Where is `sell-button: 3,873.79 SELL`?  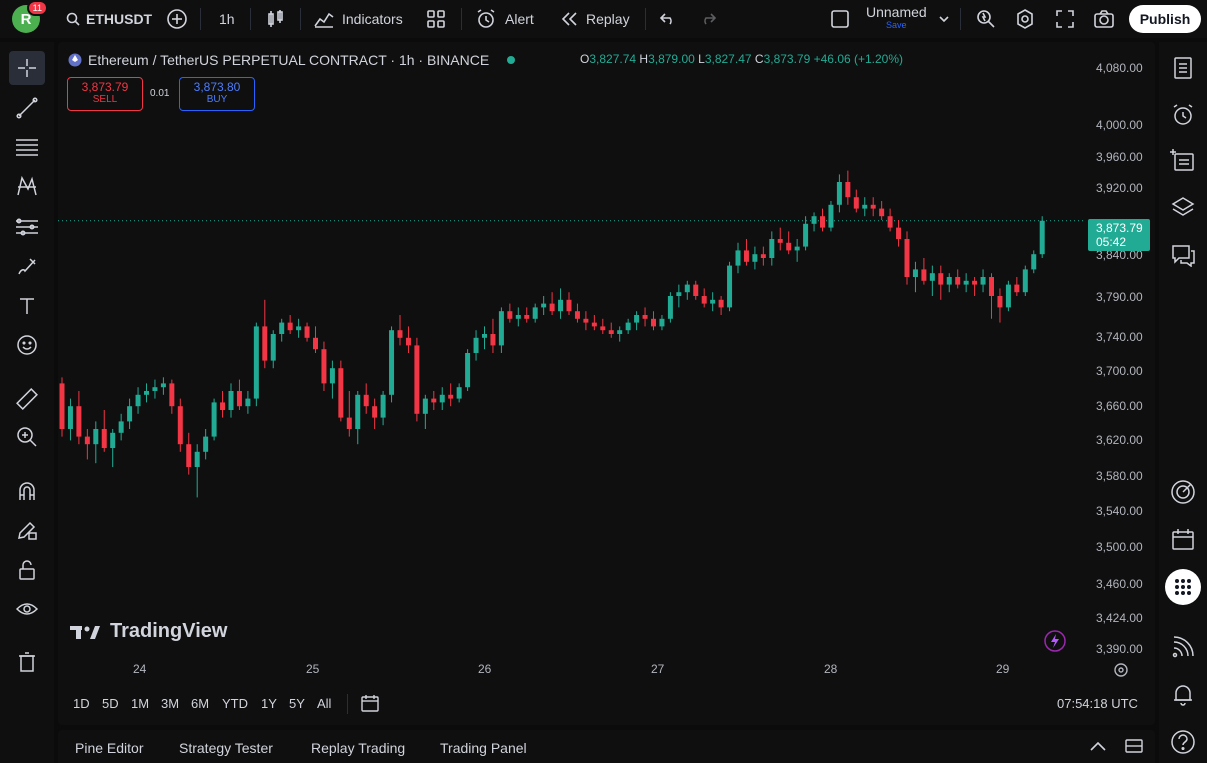
sell-button: 3,873.79 SELL is located at coordinates (105, 94).